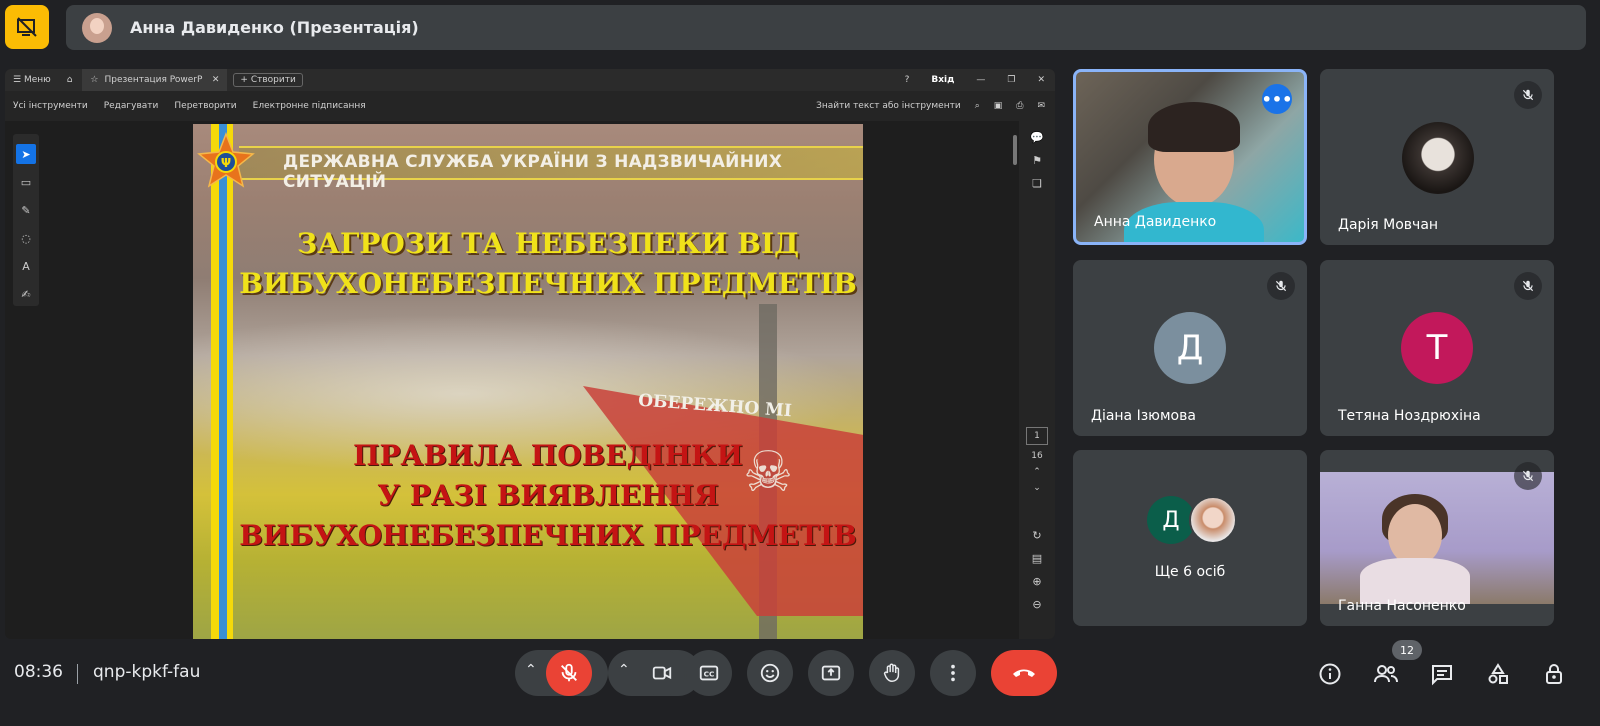 The image size is (1600, 726). I want to click on people-button, so click(1386, 674).